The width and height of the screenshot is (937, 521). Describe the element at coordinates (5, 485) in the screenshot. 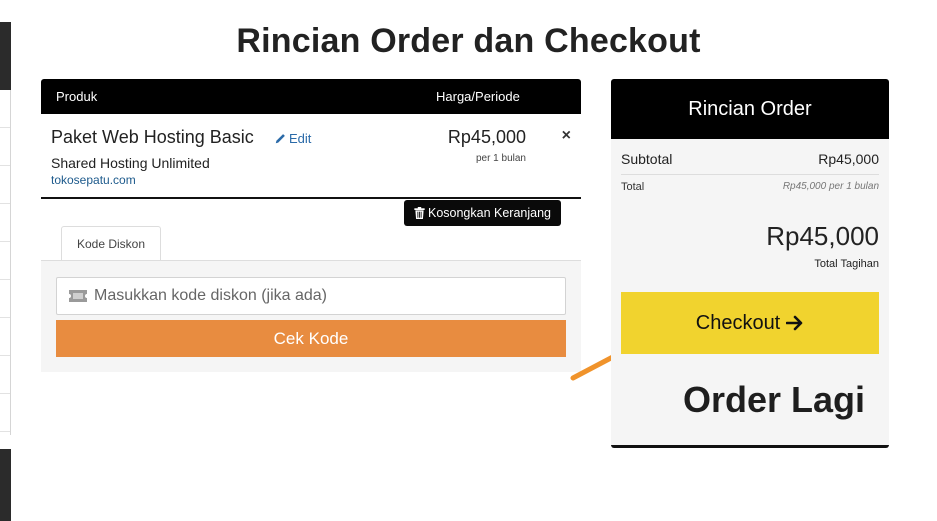

I see `sidebar-dark-block-bottom` at that location.